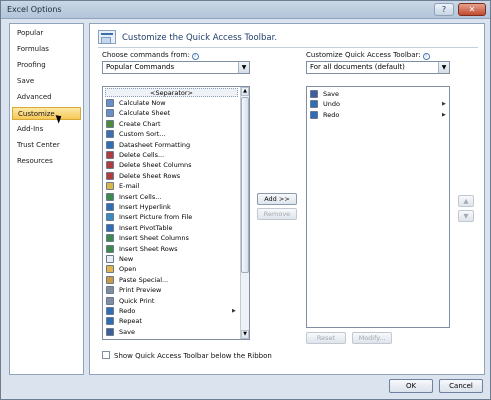 The height and width of the screenshot is (400, 491). What do you see at coordinates (277, 214) in the screenshot?
I see `remove-button: Remove` at bounding box center [277, 214].